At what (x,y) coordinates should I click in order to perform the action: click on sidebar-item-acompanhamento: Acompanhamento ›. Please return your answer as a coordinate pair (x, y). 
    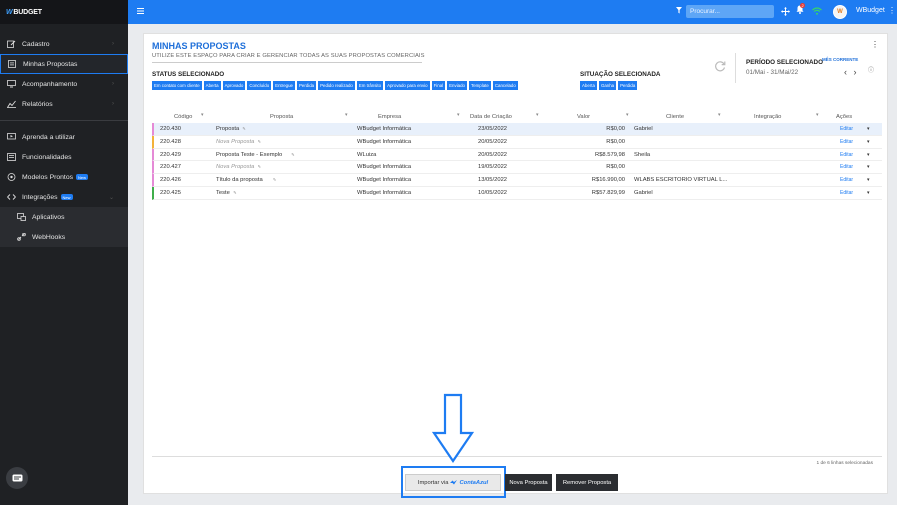
    Looking at the image, I should click on (64, 84).